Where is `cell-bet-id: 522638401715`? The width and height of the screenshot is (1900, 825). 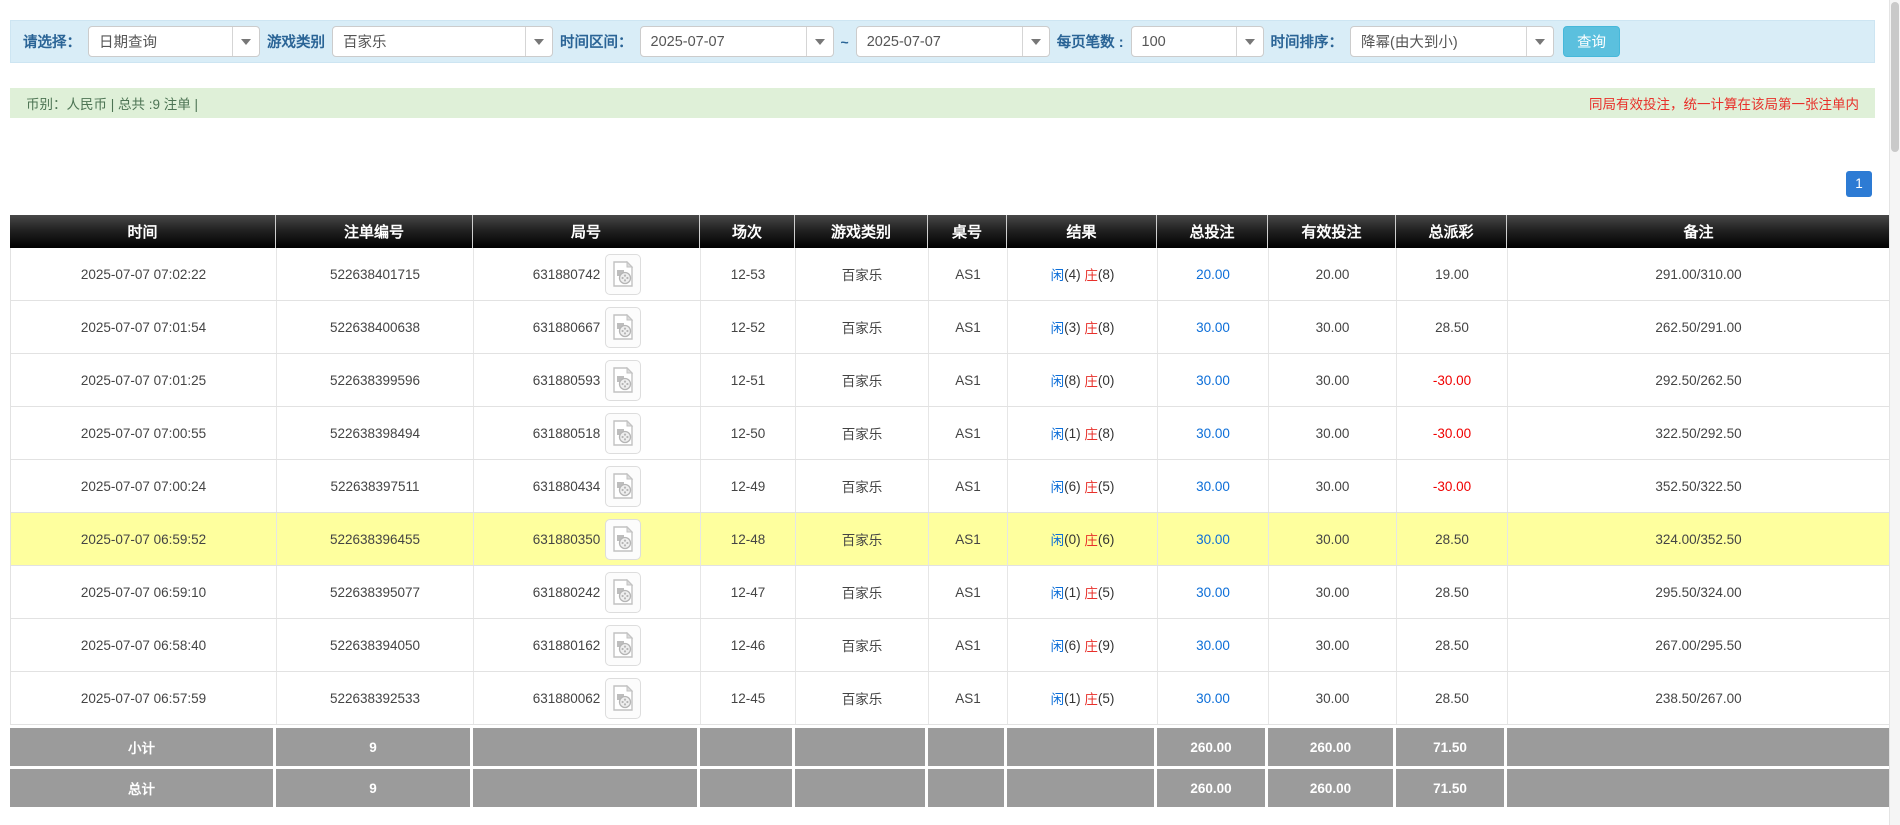
cell-bet-id: 522638401715 is located at coordinates (375, 274).